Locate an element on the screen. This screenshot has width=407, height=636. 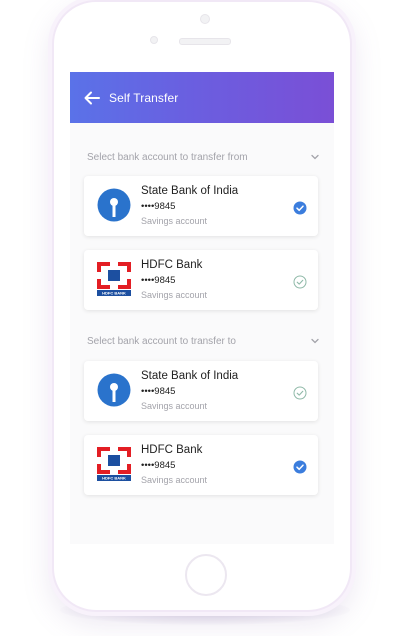
to-account-dropdown: Select bank account to transfer to is located at coordinates (202, 341).